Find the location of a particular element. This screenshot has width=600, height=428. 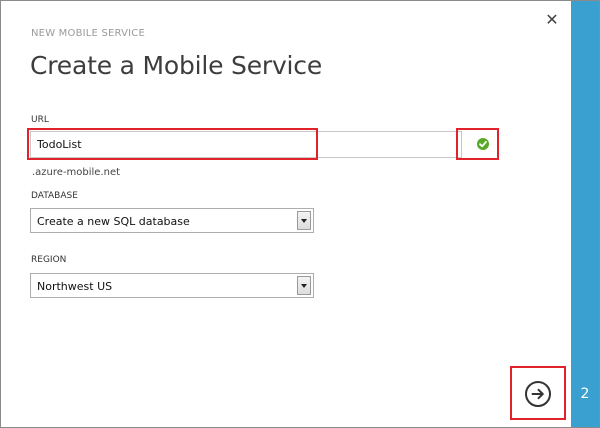

url-suffix: .azure-mobile.net is located at coordinates (76, 172).